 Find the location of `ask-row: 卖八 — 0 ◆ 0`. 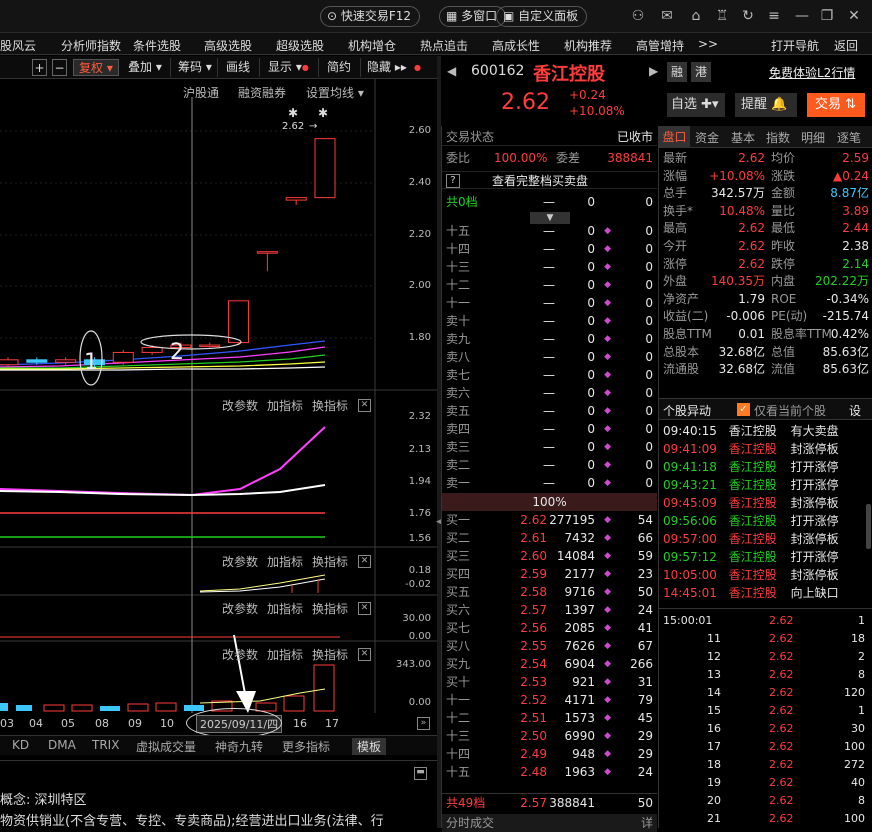

ask-row: 卖八 — 0 ◆ 0 is located at coordinates (549, 357).